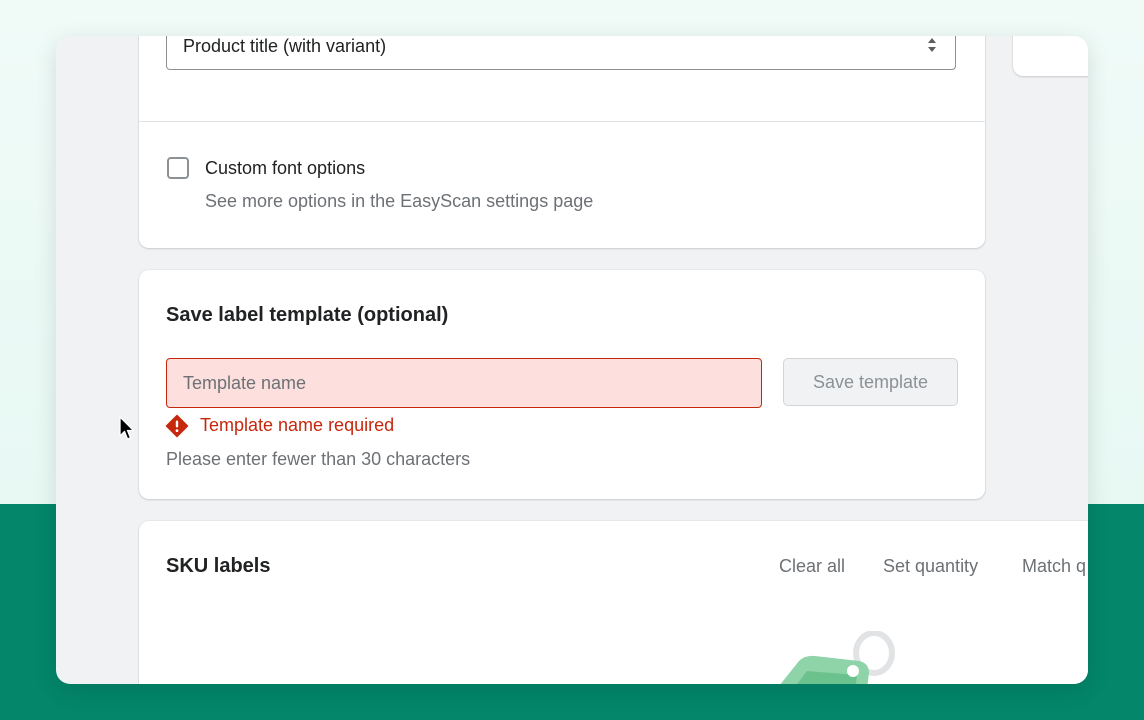  What do you see at coordinates (1054, 566) in the screenshot?
I see `match-quantity-button: Match q` at bounding box center [1054, 566].